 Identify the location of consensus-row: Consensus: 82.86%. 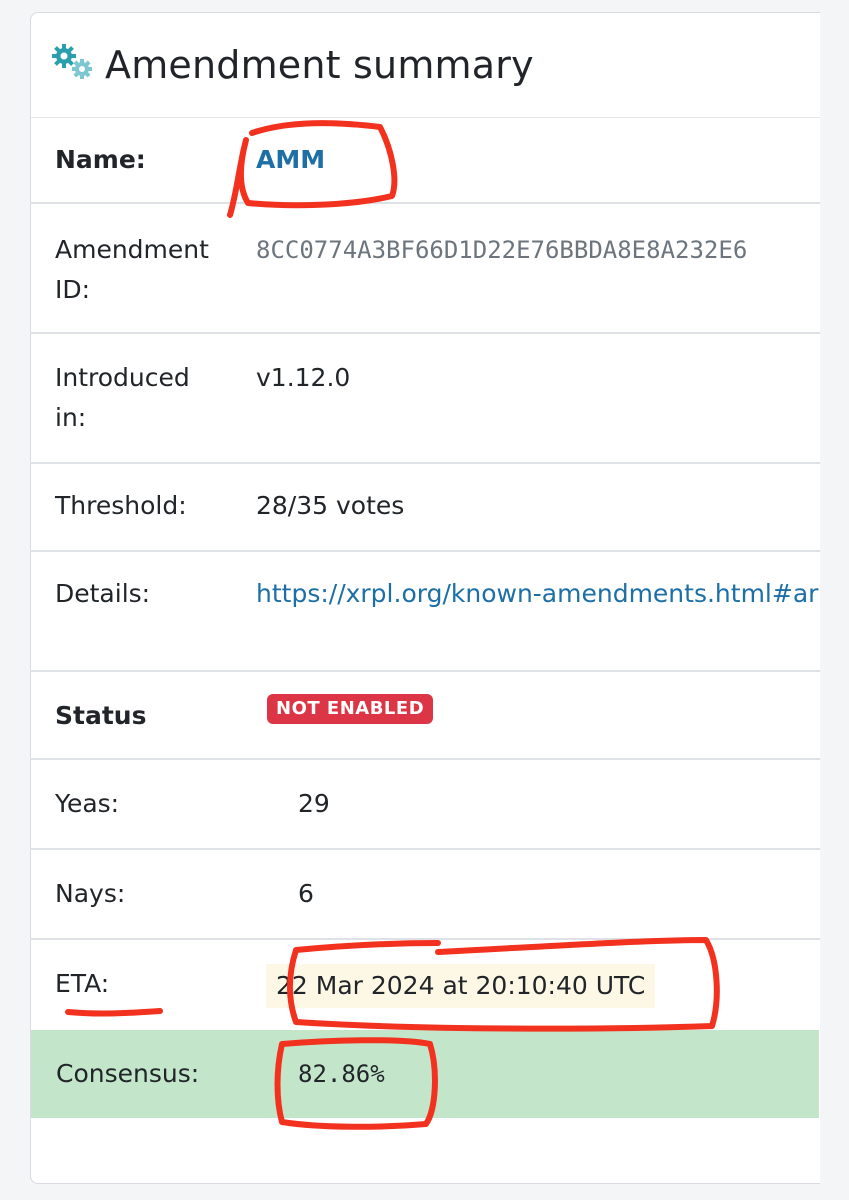
(425, 1074).